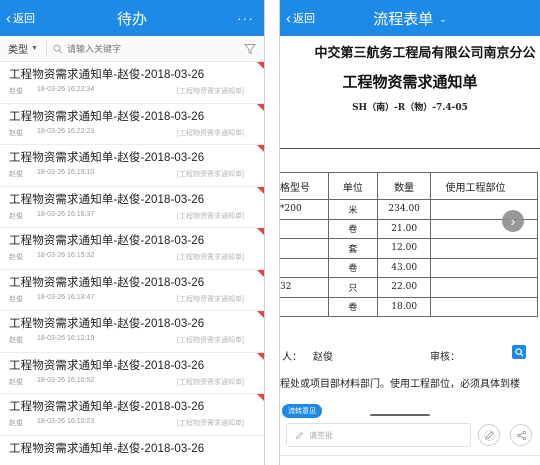 The width and height of the screenshot is (540, 465). What do you see at coordinates (404, 306) in the screenshot?
I see `cell-qty: 18.00` at bounding box center [404, 306].